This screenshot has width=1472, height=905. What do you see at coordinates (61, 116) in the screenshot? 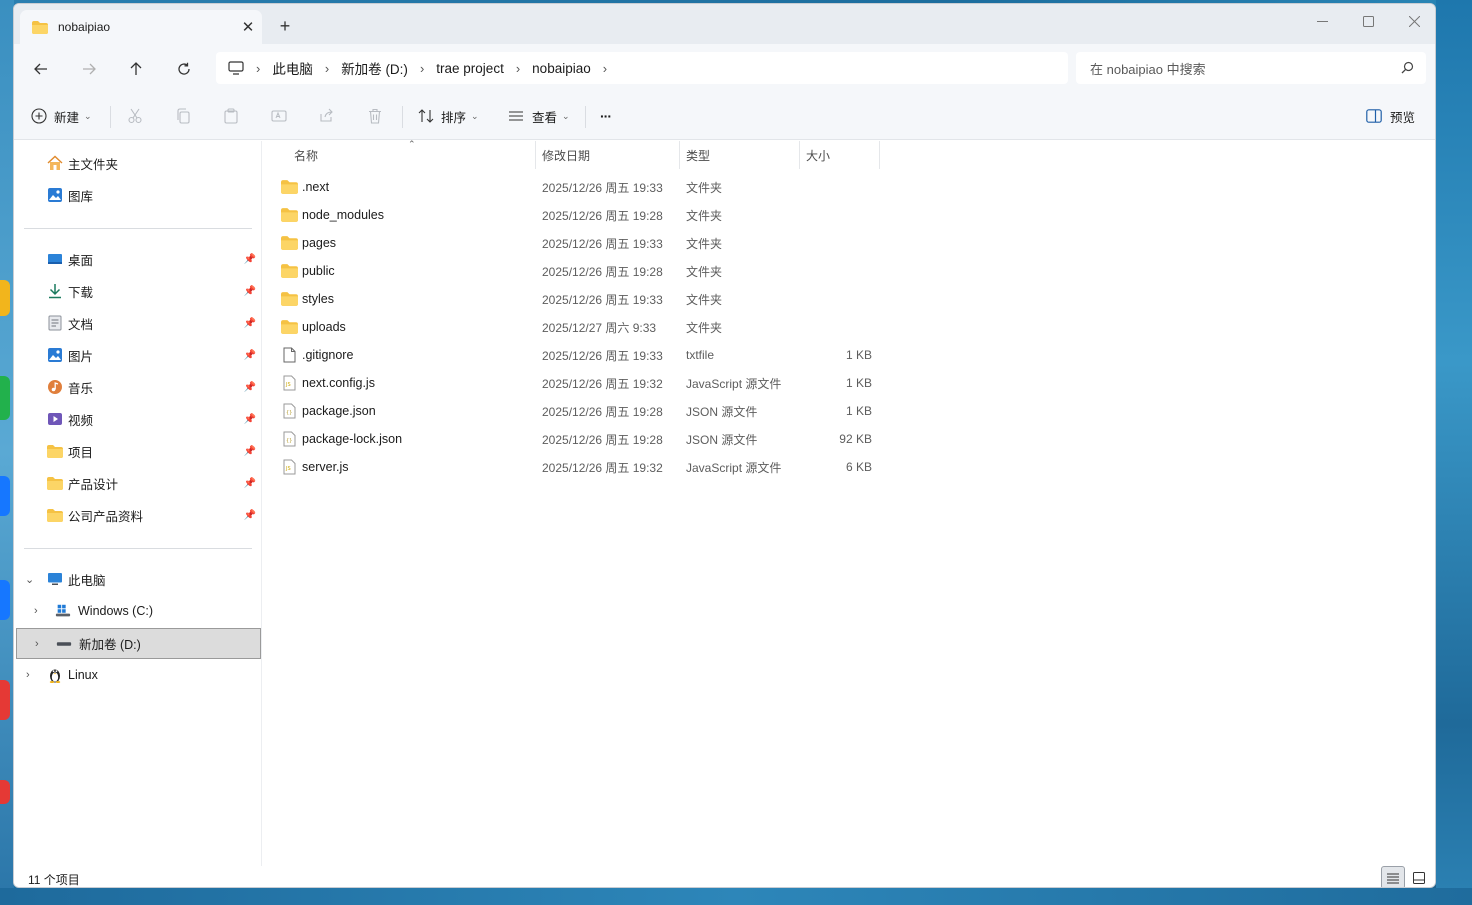
I see `new-button: 新建 ⌄` at bounding box center [61, 116].